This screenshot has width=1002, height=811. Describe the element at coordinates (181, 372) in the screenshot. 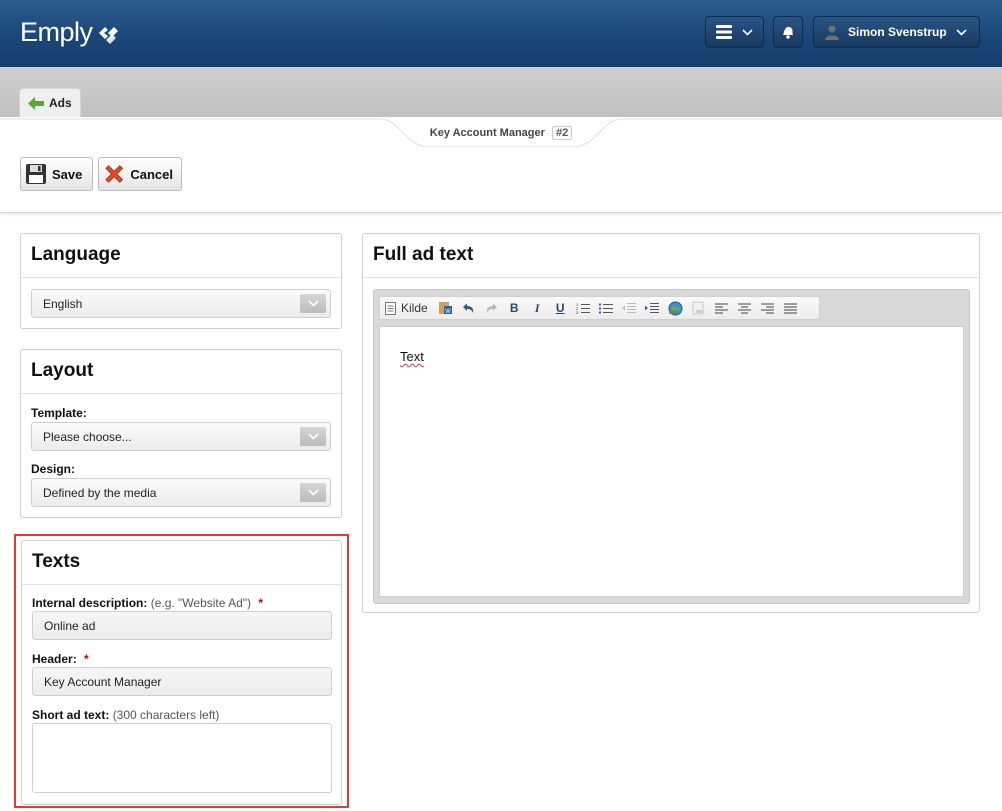

I see `layout-heading: Layout` at that location.